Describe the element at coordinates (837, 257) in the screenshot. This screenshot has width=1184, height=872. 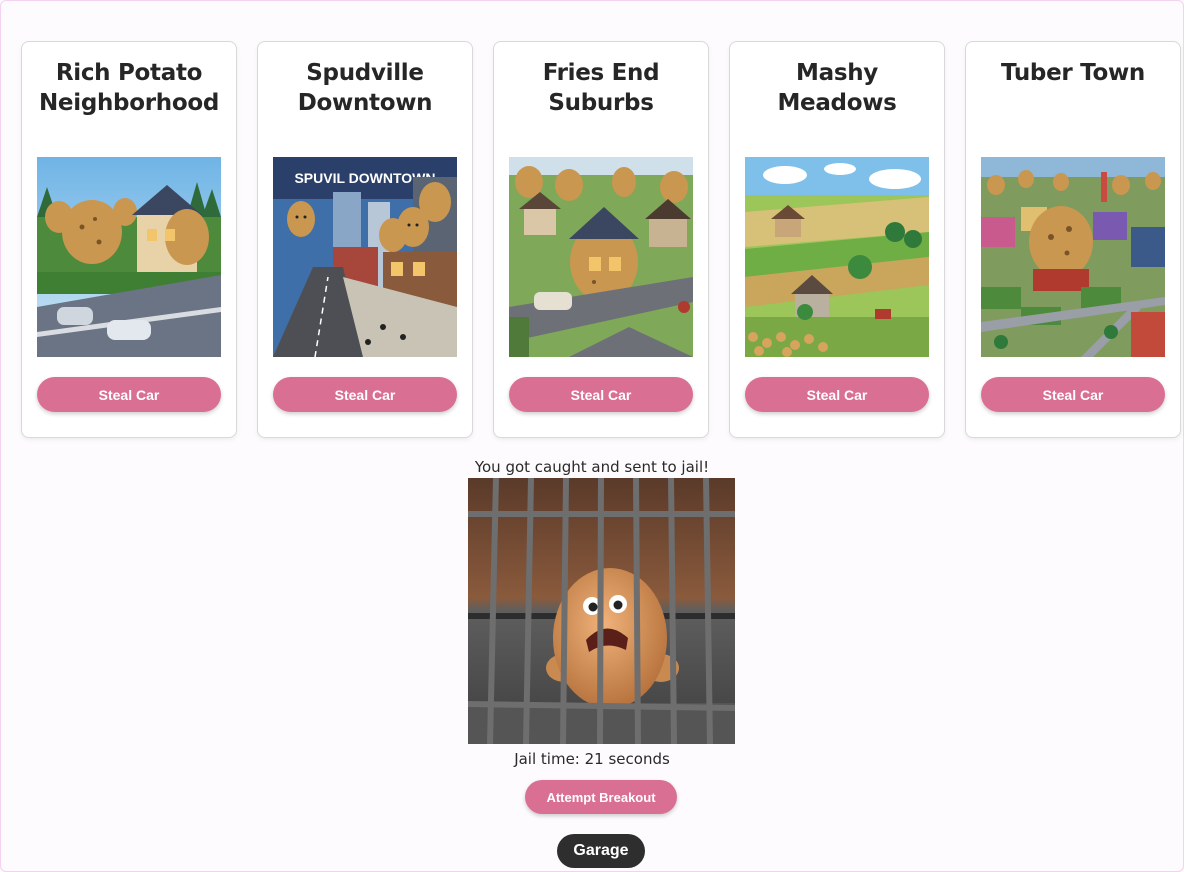
I see `mashy-meadows-image` at that location.